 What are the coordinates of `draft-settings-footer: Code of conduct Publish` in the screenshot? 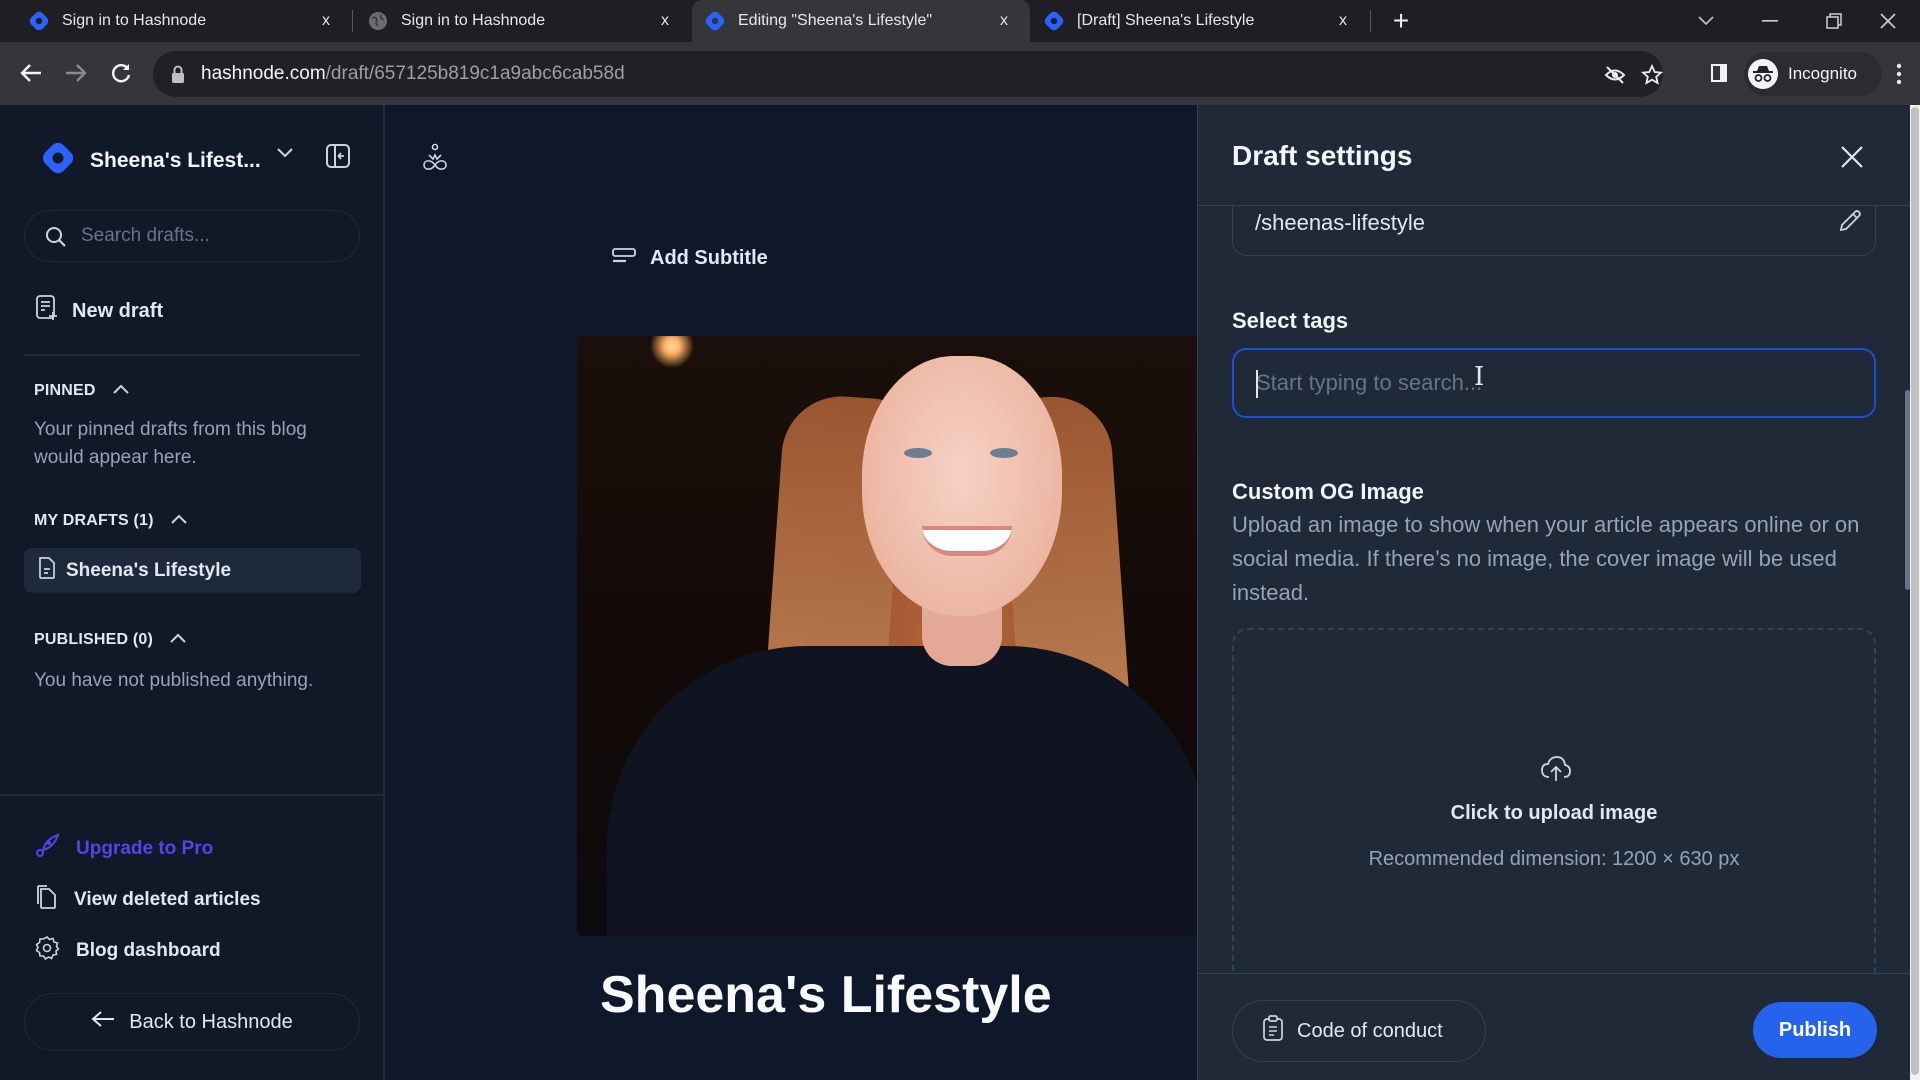 It's located at (1554, 1026).